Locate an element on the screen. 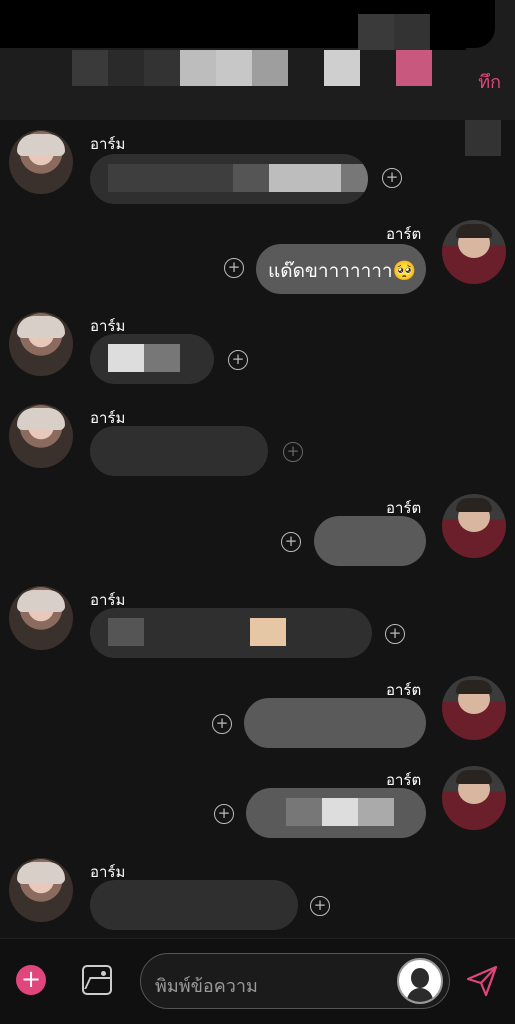 The width and height of the screenshot is (515, 1024). message-text: แด๊ดขาาาาาาา🥺 is located at coordinates (342, 271).